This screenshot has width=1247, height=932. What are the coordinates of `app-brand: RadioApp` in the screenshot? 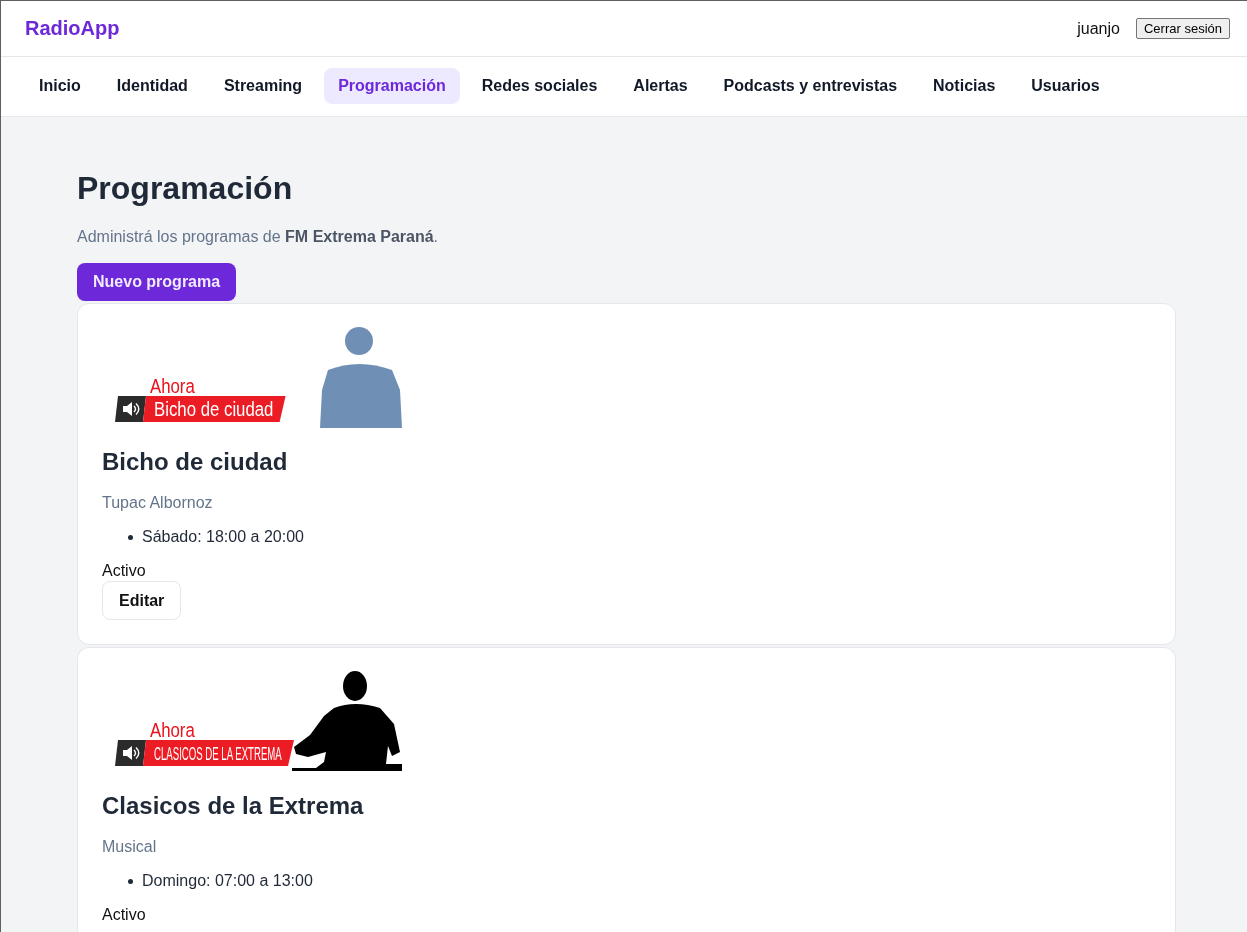 It's located at (72, 28).